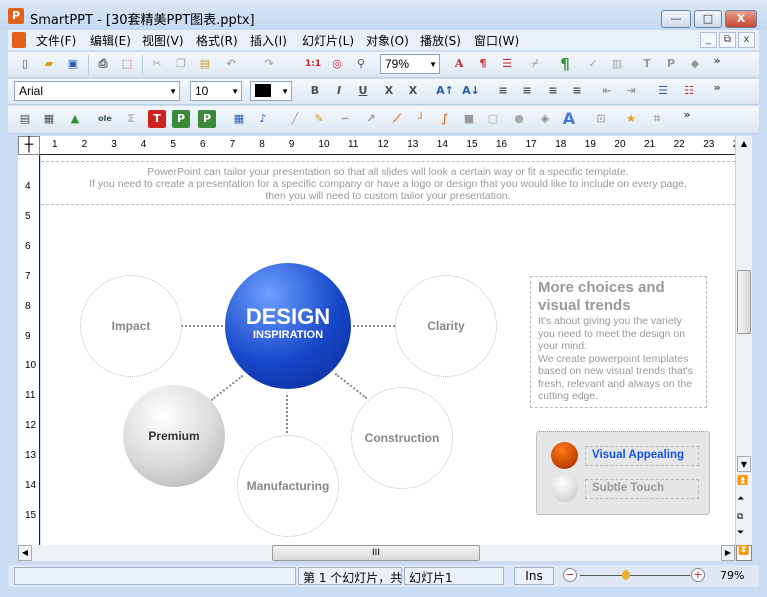 The width and height of the screenshot is (767, 597). Describe the element at coordinates (493, 119) in the screenshot. I see `rounded-rectangle-icon: ▢` at that location.